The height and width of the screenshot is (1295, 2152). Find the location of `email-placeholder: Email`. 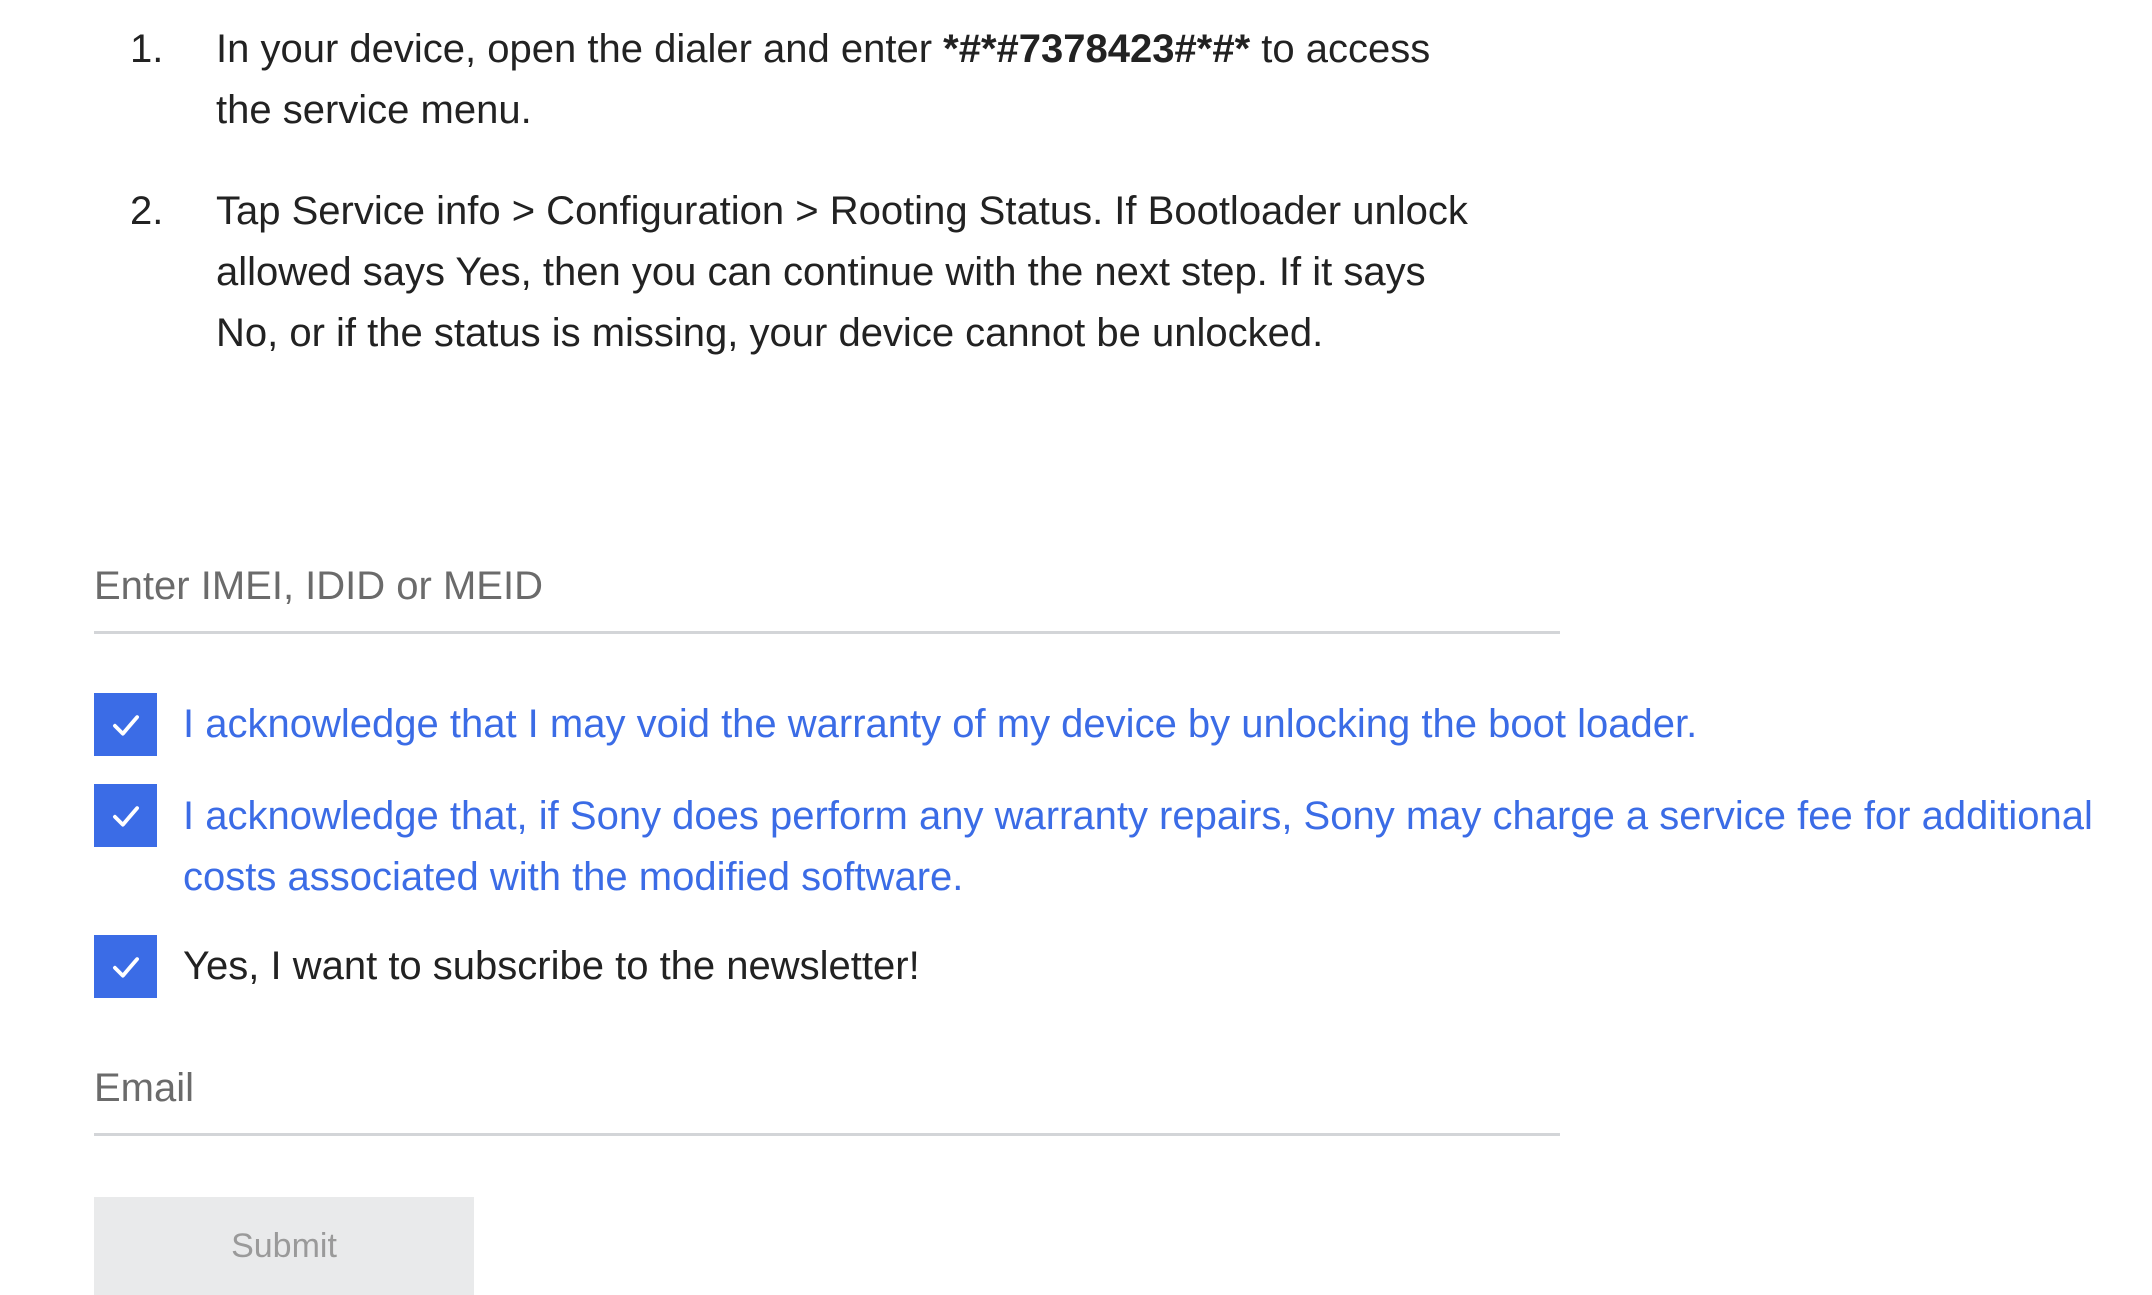

email-placeholder: Email is located at coordinates (144, 1088).